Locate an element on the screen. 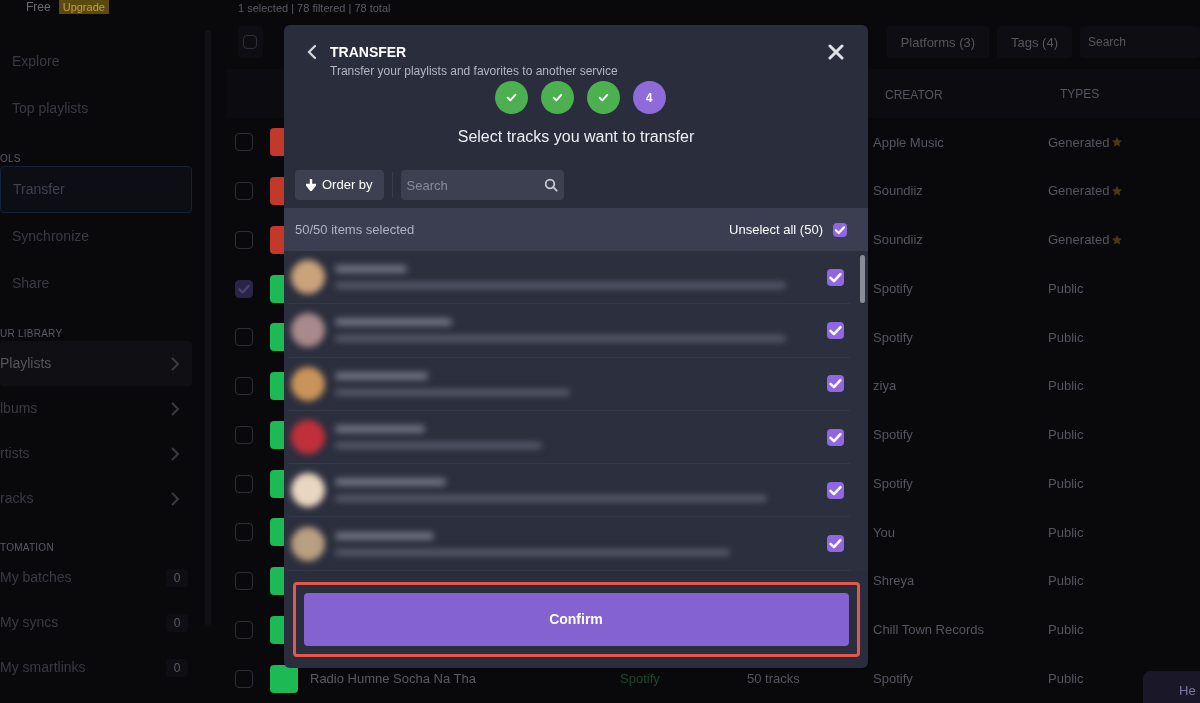 This screenshot has height=703, width=1200. sidebar-item: Transfer is located at coordinates (96, 189).